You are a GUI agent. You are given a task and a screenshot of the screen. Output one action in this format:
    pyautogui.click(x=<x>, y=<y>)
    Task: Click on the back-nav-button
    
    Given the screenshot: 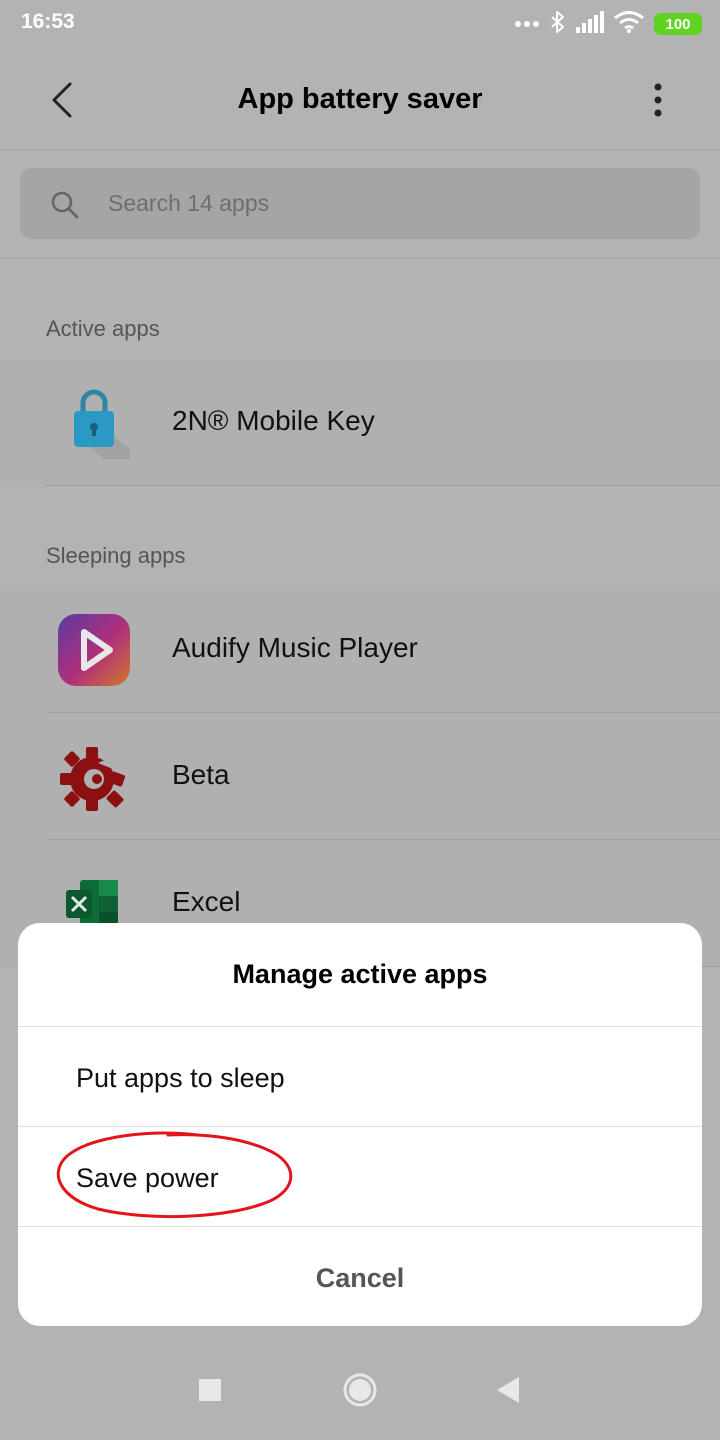 What is the action you would take?
    pyautogui.click(x=508, y=1390)
    